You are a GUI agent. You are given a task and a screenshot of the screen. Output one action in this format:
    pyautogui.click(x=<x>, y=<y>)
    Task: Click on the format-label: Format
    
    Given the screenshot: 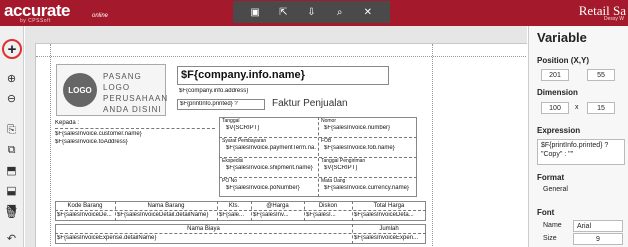 What is the action you would take?
    pyautogui.click(x=551, y=177)
    